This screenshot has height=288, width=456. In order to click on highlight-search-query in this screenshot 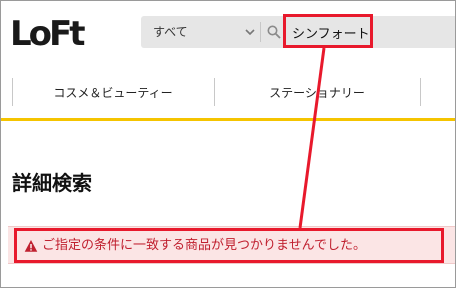, I will do `click(328, 31)`.